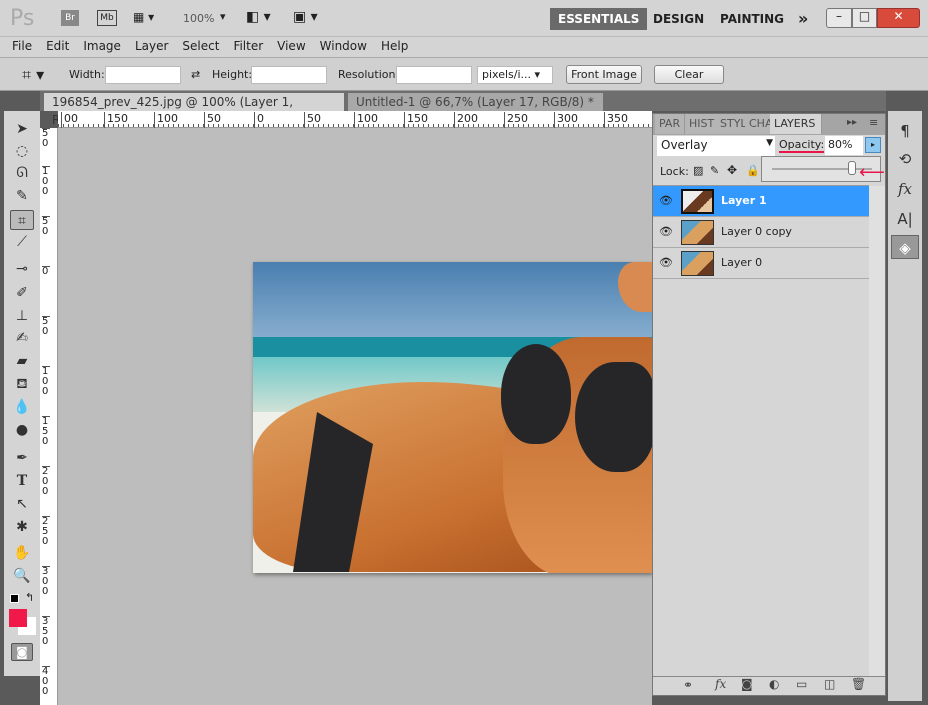  What do you see at coordinates (873, 145) in the screenshot?
I see `opacity-slider-toggle: ▸` at bounding box center [873, 145].